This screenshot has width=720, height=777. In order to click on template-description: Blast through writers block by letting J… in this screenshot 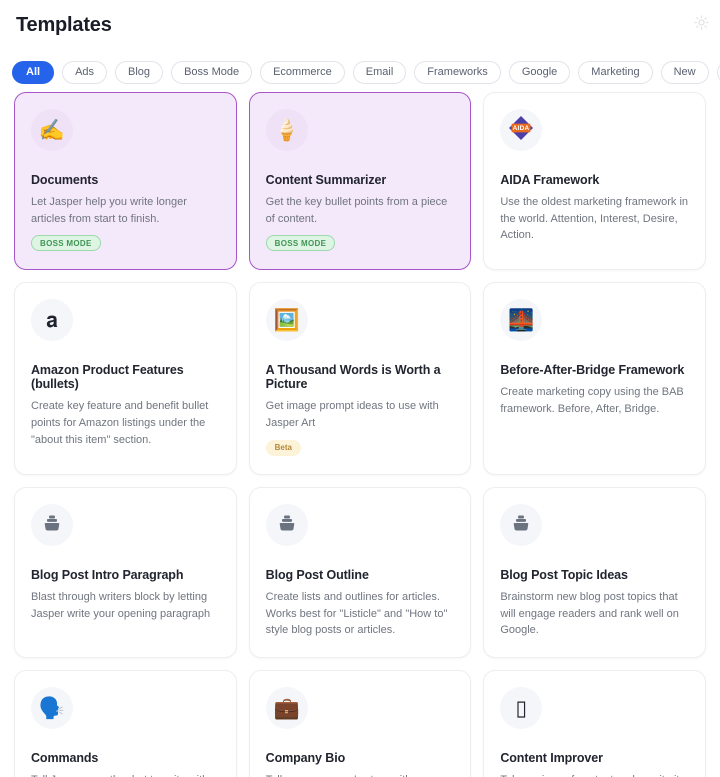, I will do `click(121, 605)`.